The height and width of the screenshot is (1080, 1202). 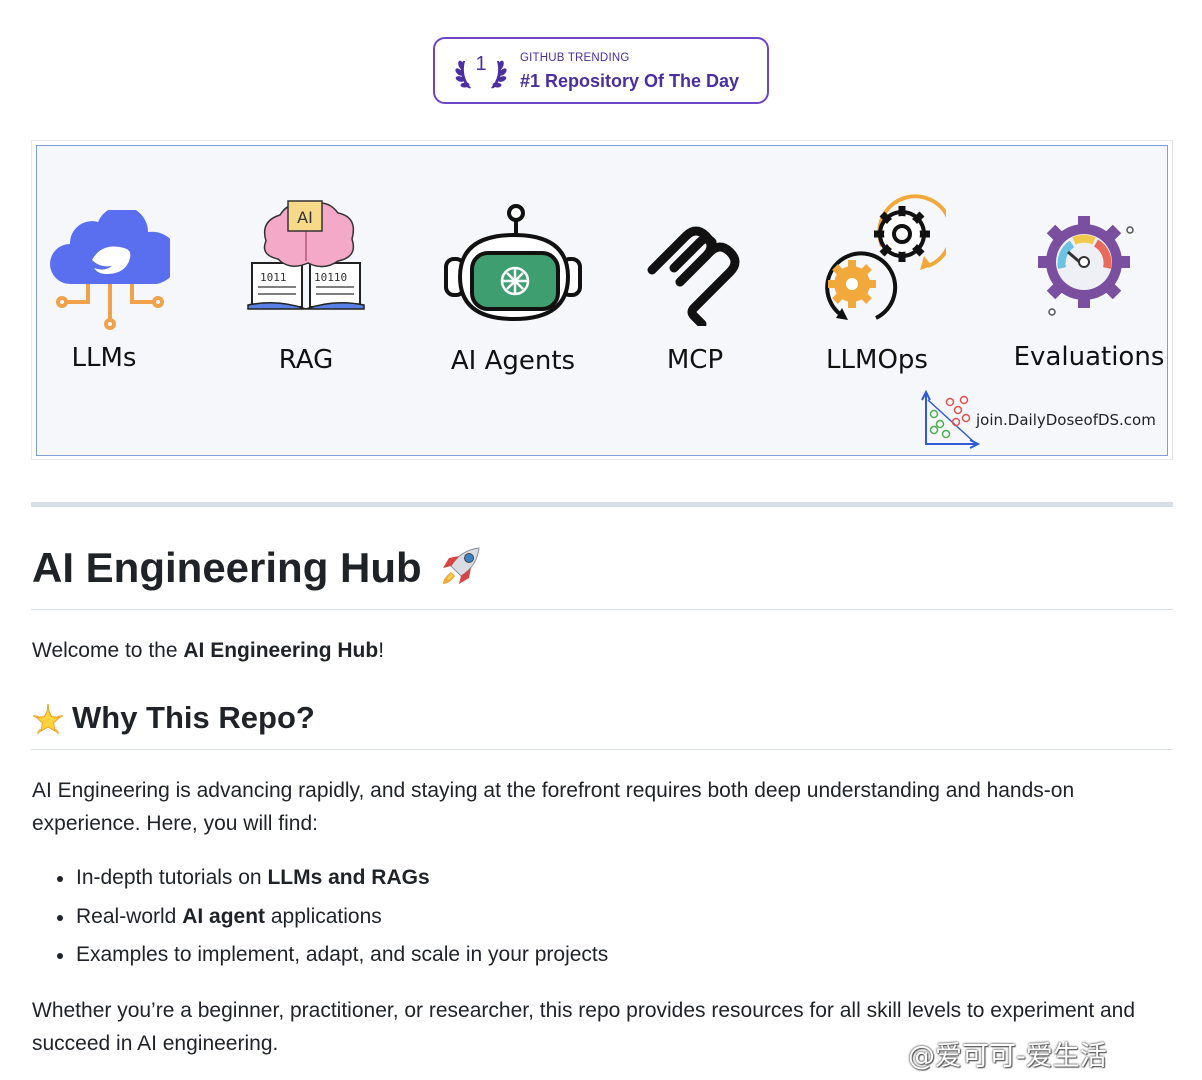 I want to click on topic-label-ai-agents: AI Agents, so click(x=513, y=361).